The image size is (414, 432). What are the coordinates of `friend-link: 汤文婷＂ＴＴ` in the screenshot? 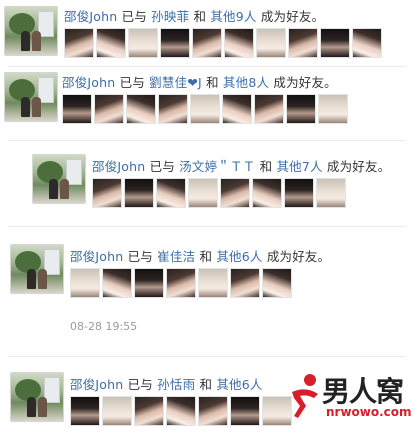 It's located at (217, 166).